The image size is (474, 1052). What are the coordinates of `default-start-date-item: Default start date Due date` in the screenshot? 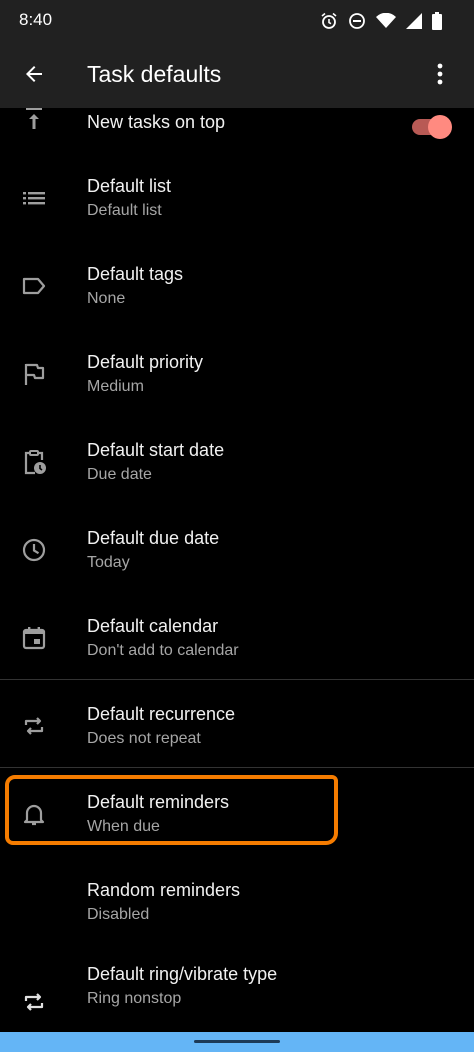 It's located at (237, 466).